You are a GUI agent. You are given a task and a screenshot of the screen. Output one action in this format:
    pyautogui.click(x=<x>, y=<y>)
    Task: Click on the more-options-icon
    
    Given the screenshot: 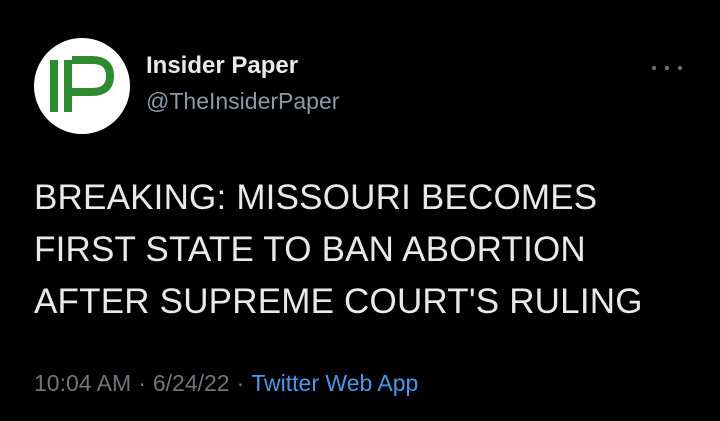 What is the action you would take?
    pyautogui.click(x=667, y=68)
    